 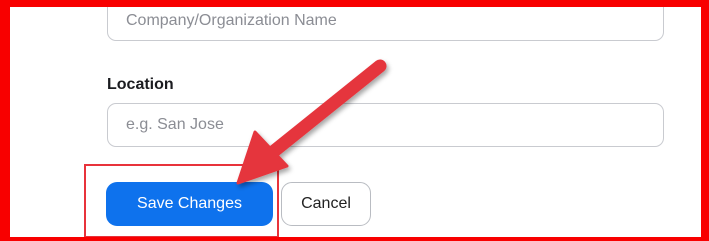 I want to click on company-name-input, so click(x=385, y=20).